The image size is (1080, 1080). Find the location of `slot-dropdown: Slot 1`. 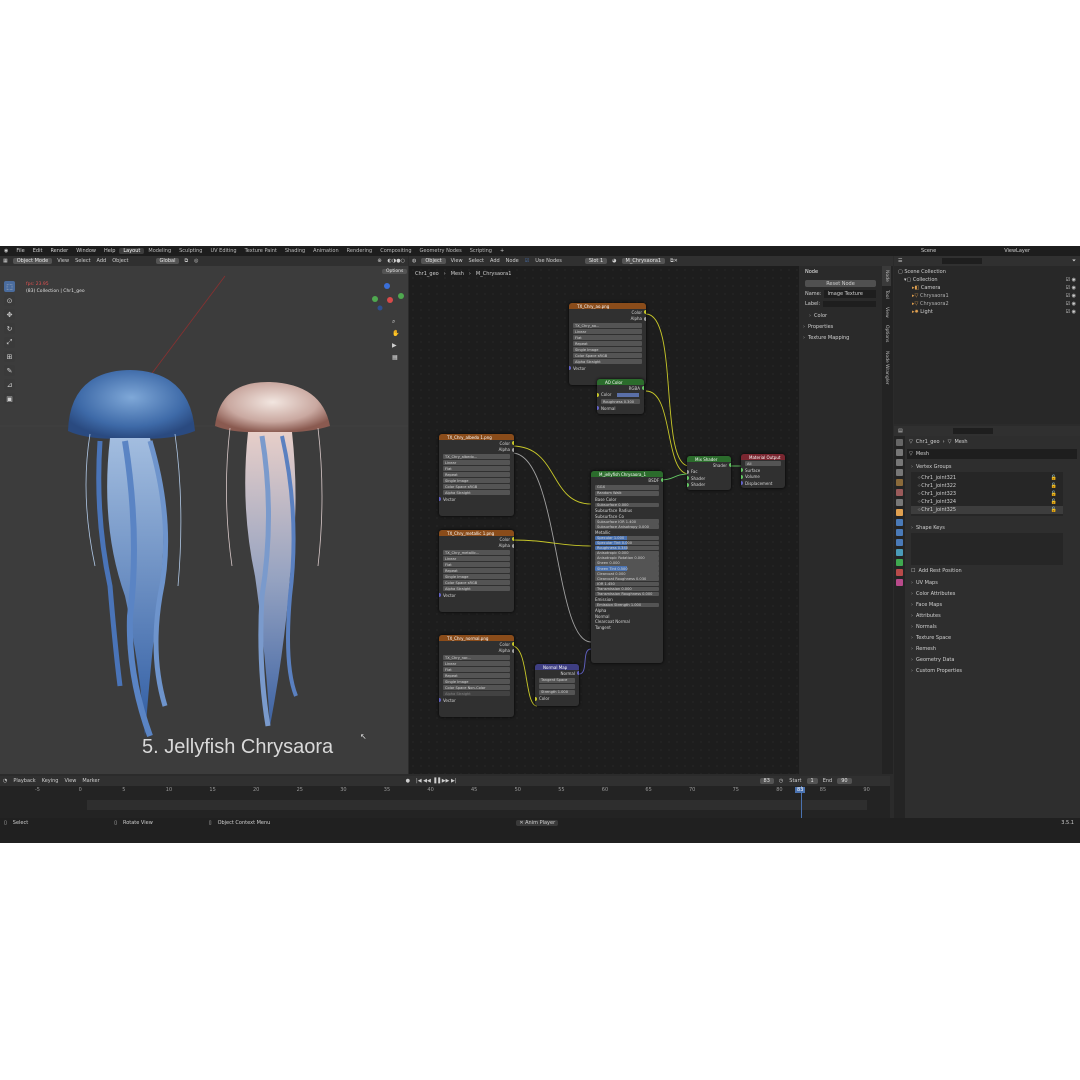

slot-dropdown: Slot 1 is located at coordinates (596, 261).